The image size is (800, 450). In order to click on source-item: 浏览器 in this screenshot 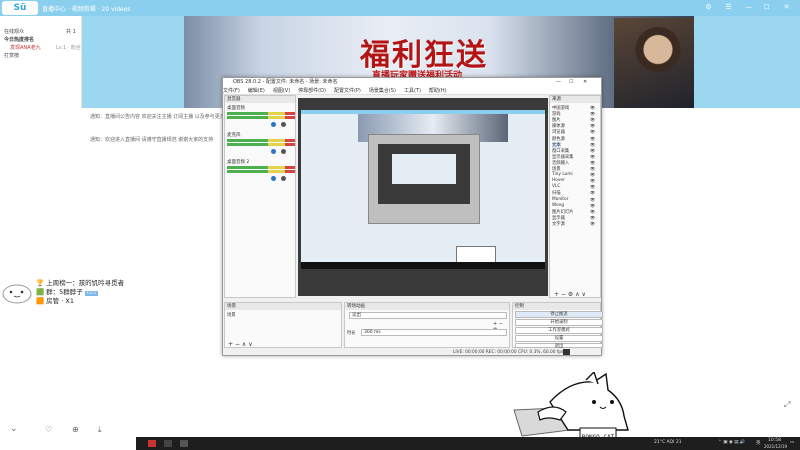, I will do `click(558, 132)`.